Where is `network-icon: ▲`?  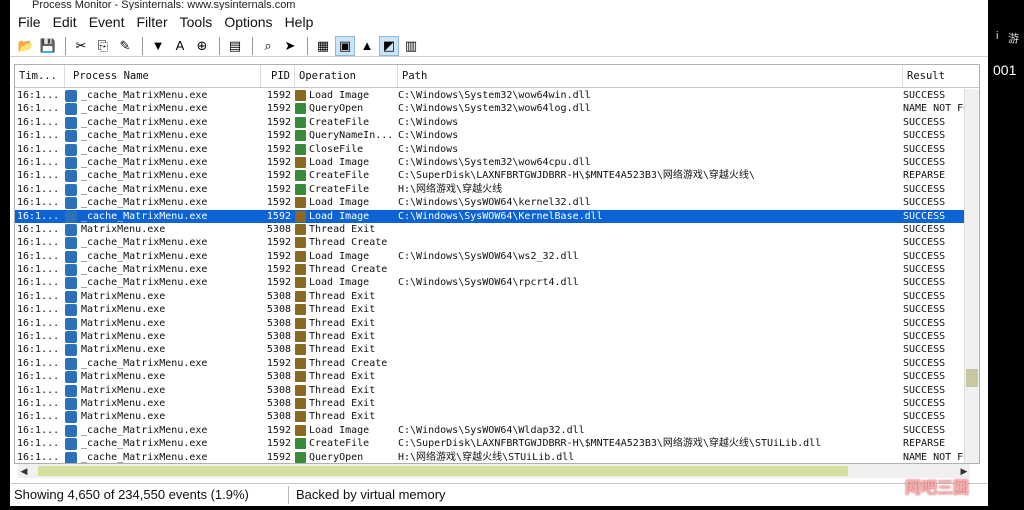
network-icon: ▲ is located at coordinates (367, 46).